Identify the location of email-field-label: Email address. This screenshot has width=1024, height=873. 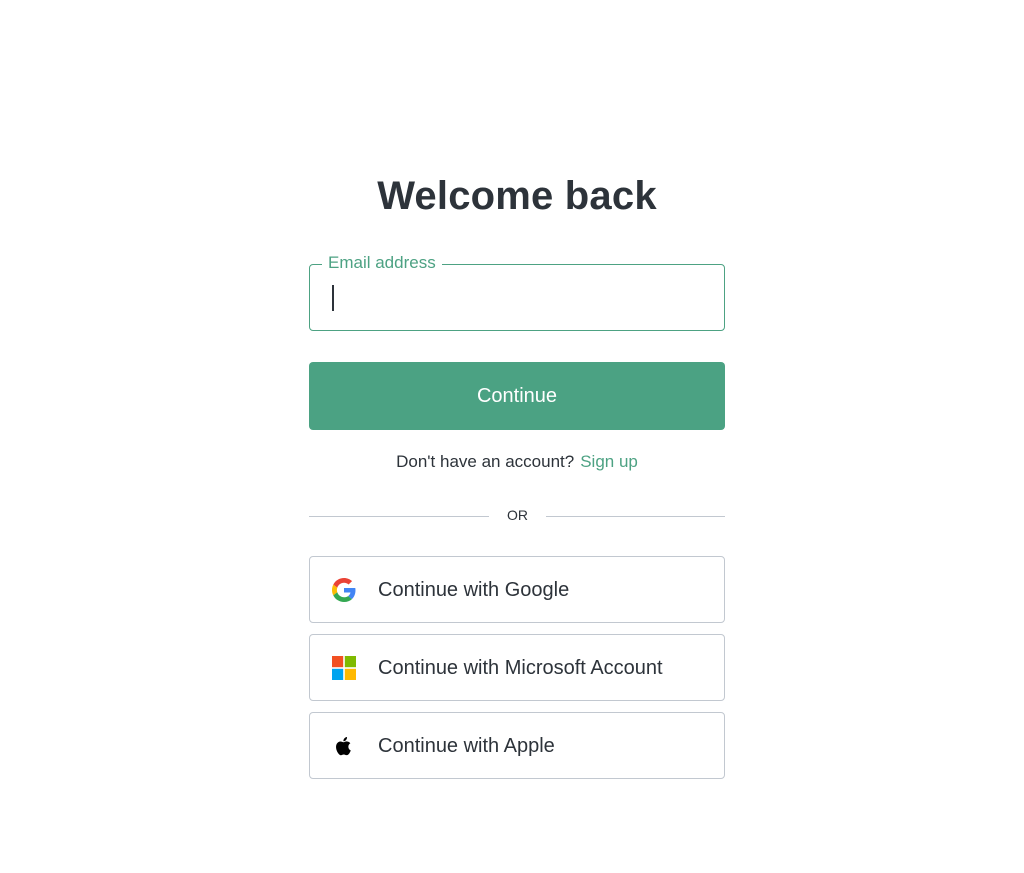
(382, 263).